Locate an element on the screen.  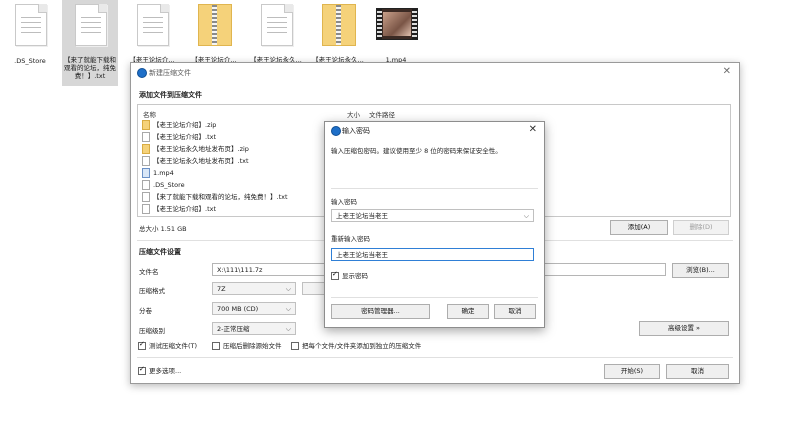
add-files-heading: 添加文件到压缩文件 is located at coordinates (170, 95).